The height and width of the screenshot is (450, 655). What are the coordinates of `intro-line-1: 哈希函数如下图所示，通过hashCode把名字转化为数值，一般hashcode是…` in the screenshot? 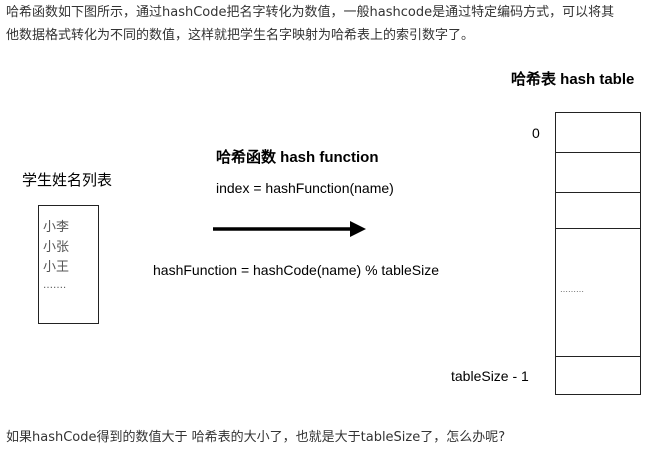 It's located at (310, 12).